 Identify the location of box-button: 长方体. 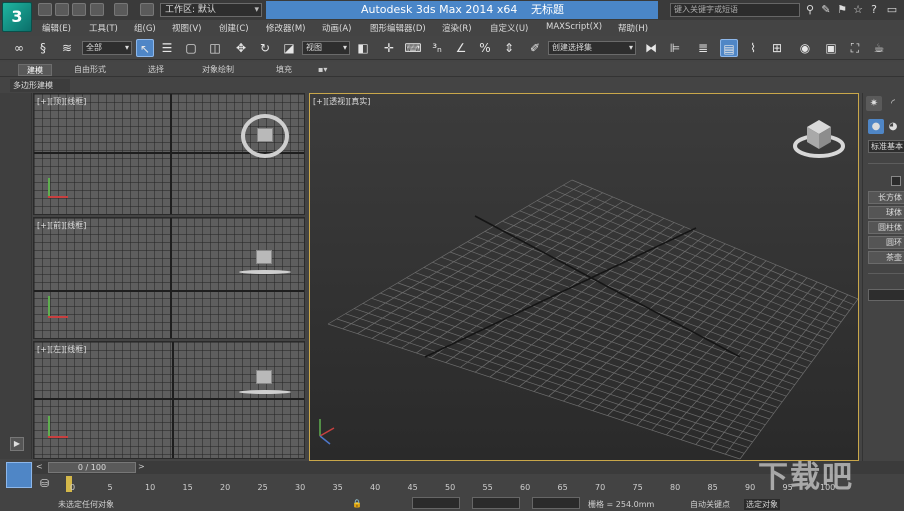
(886, 197).